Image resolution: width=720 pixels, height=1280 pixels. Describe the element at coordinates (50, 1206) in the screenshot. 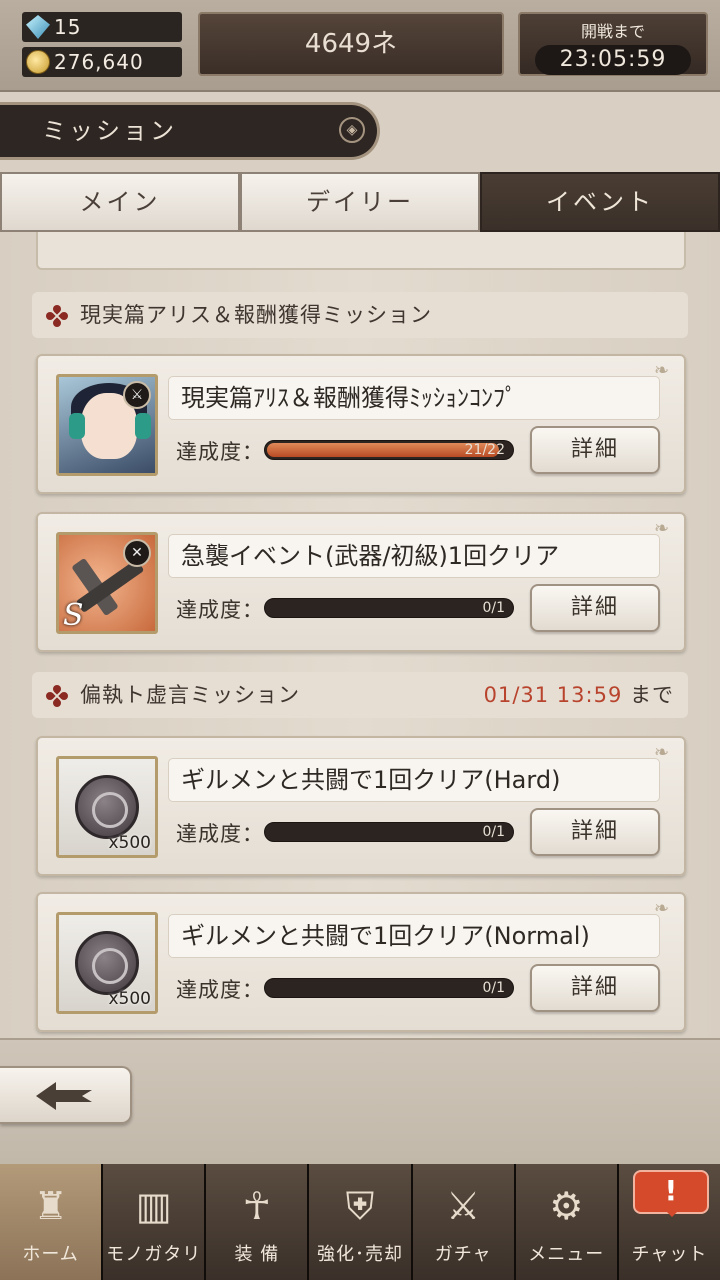

I see `castle-icon: ♜` at that location.